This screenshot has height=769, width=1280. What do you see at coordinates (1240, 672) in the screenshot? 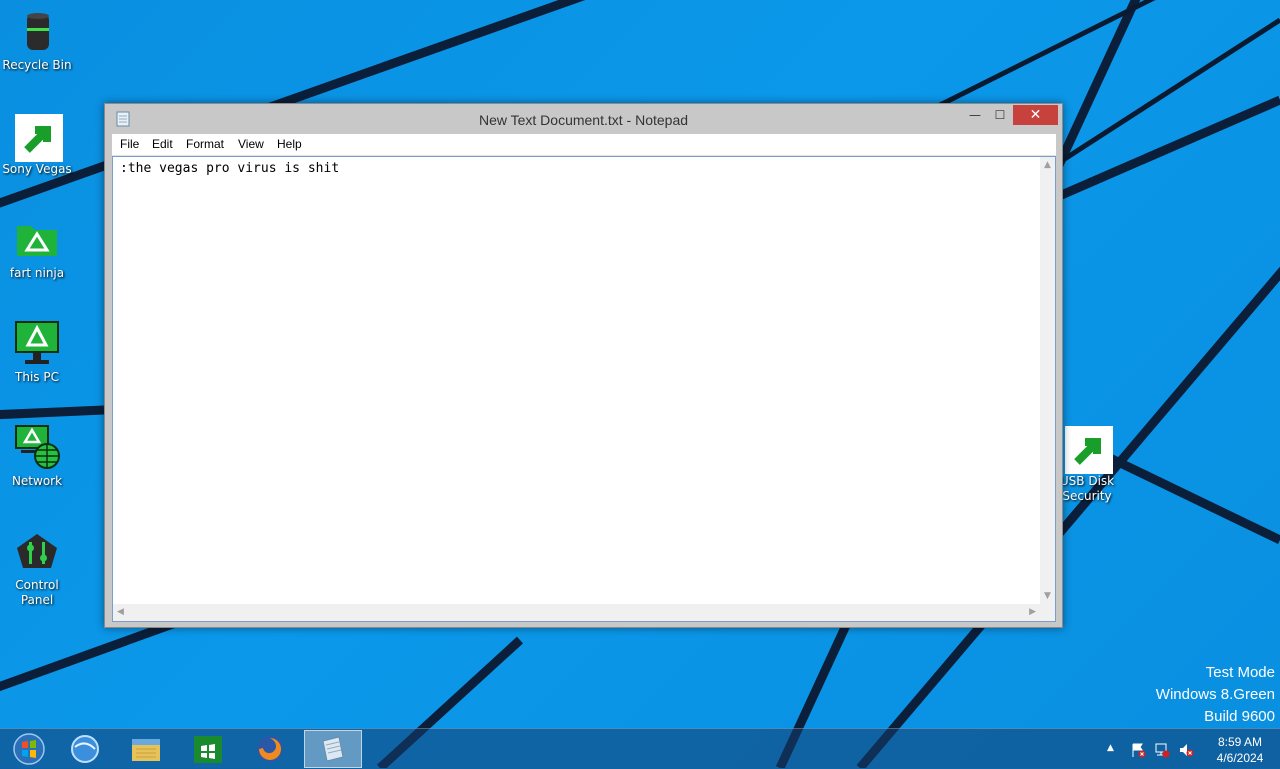
I see `watermark-line: Test Mode` at bounding box center [1240, 672].